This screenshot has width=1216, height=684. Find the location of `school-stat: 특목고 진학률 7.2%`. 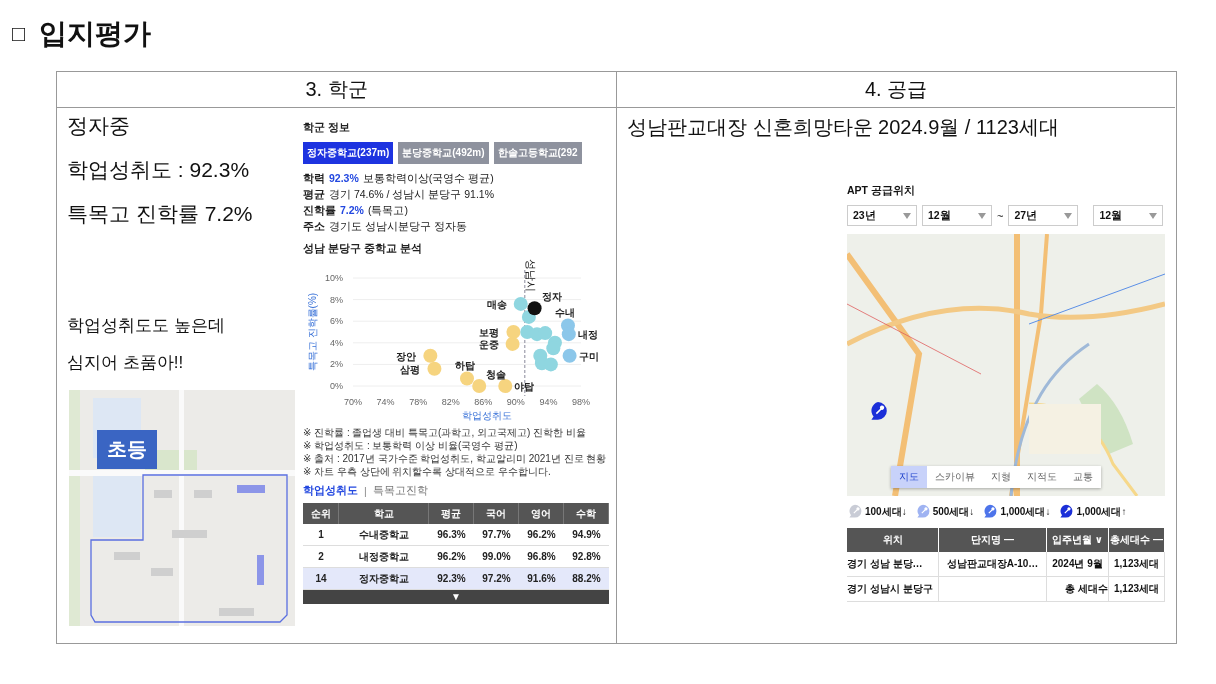

school-stat: 특목고 진학률 7.2% is located at coordinates (160, 214).